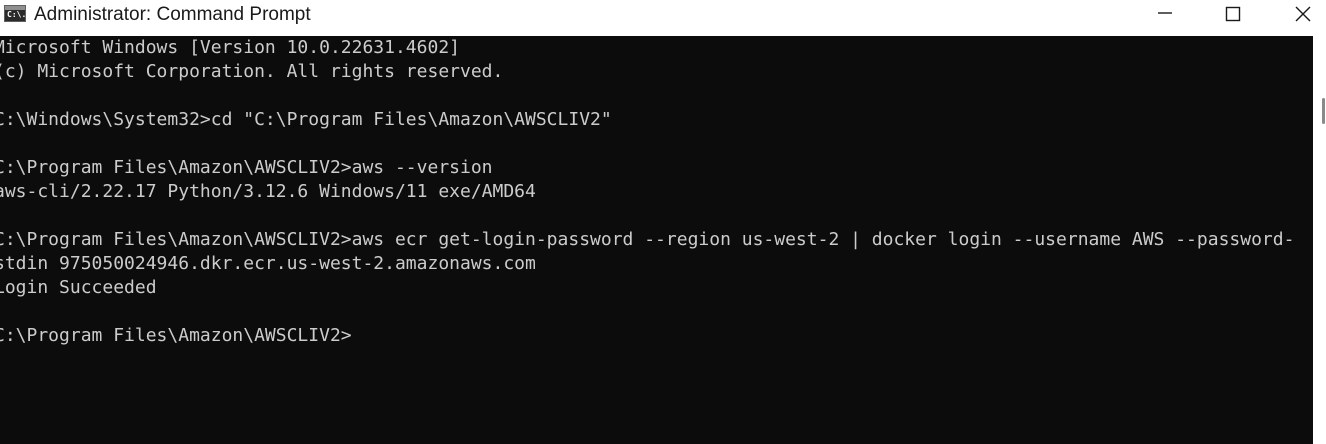 Image resolution: width=1326 pixels, height=444 pixels. I want to click on icon-glyph: C:\., so click(17, 14).